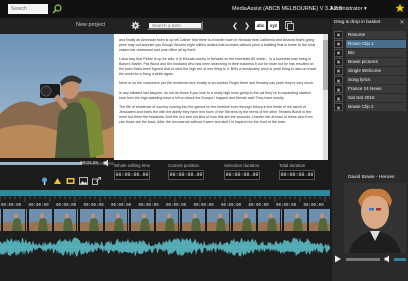 This screenshot has height=281, width=408. I want to click on basket-item: ▣ Resume, so click(370, 34).